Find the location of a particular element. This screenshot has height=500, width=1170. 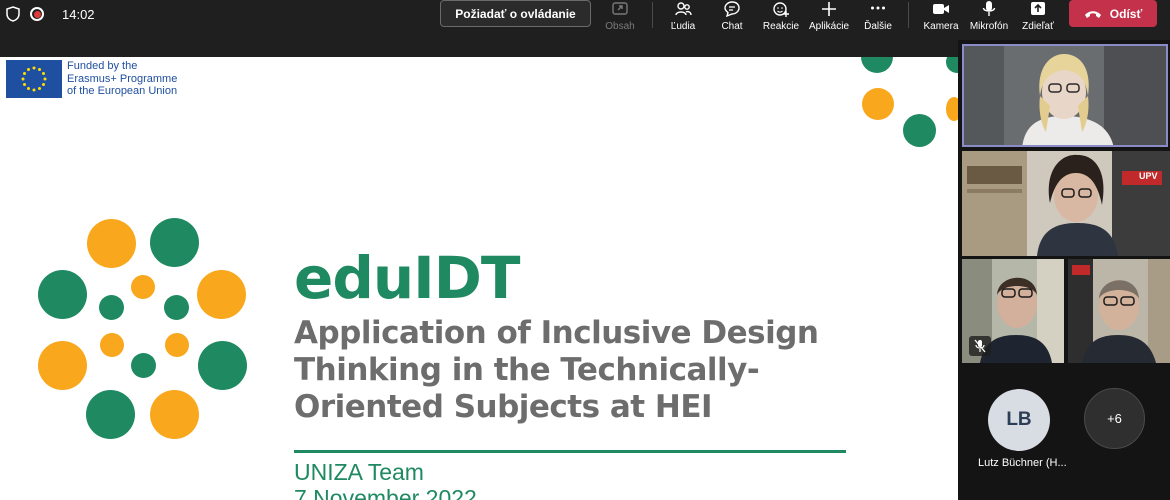

toolbar-content-label: Obsah is located at coordinates (620, 26).